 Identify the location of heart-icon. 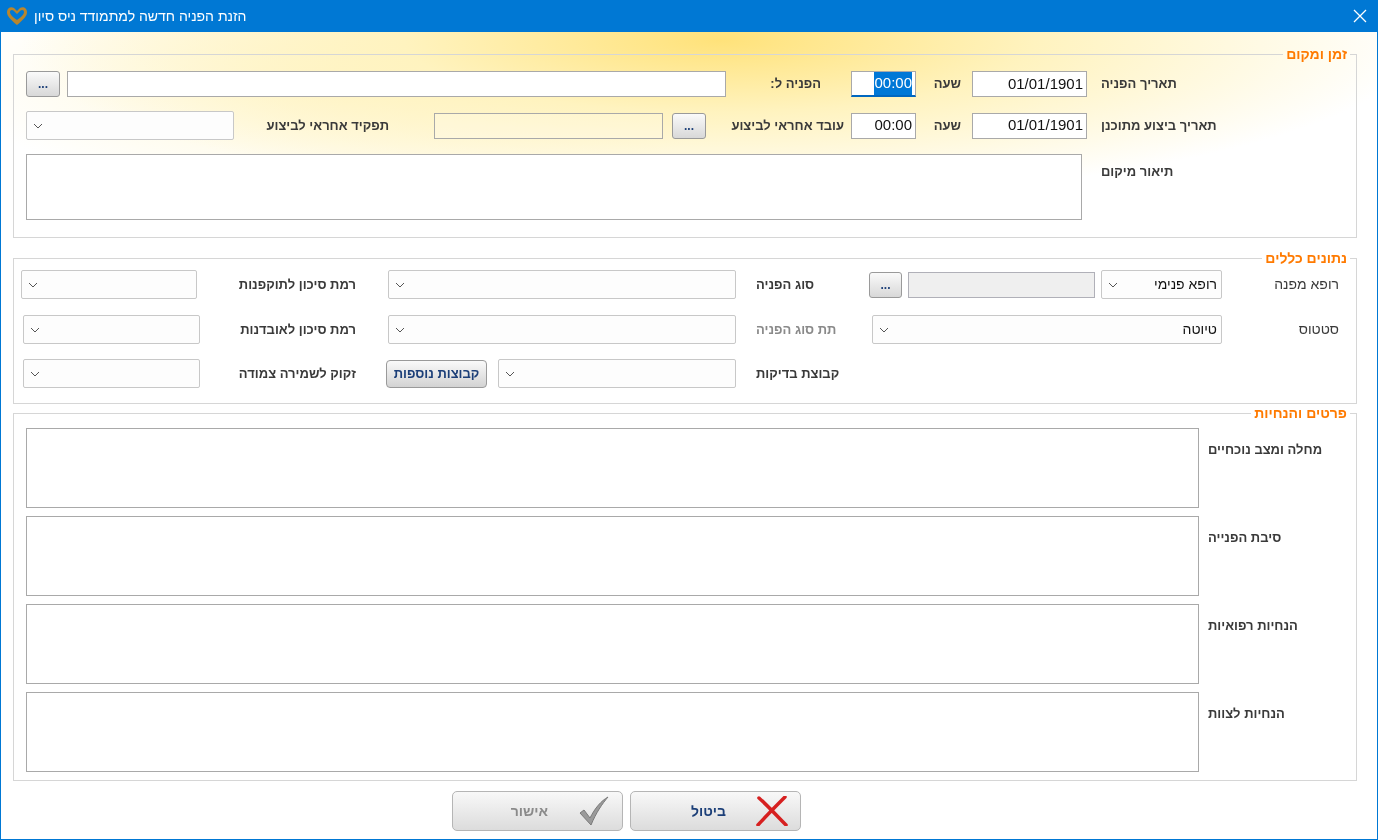
(17, 16).